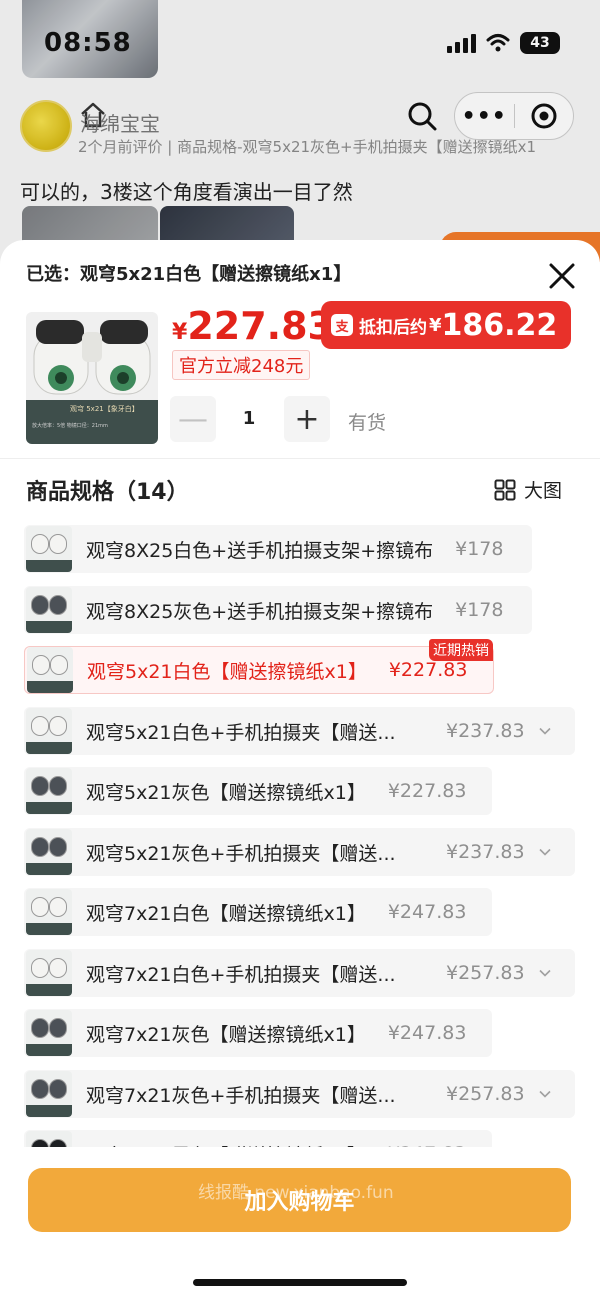 This screenshot has height=1300, width=600. I want to click on spec-option: 观穹7x21灰色【赠送擦镜纸x1】 ¥247.83, so click(258, 1033).